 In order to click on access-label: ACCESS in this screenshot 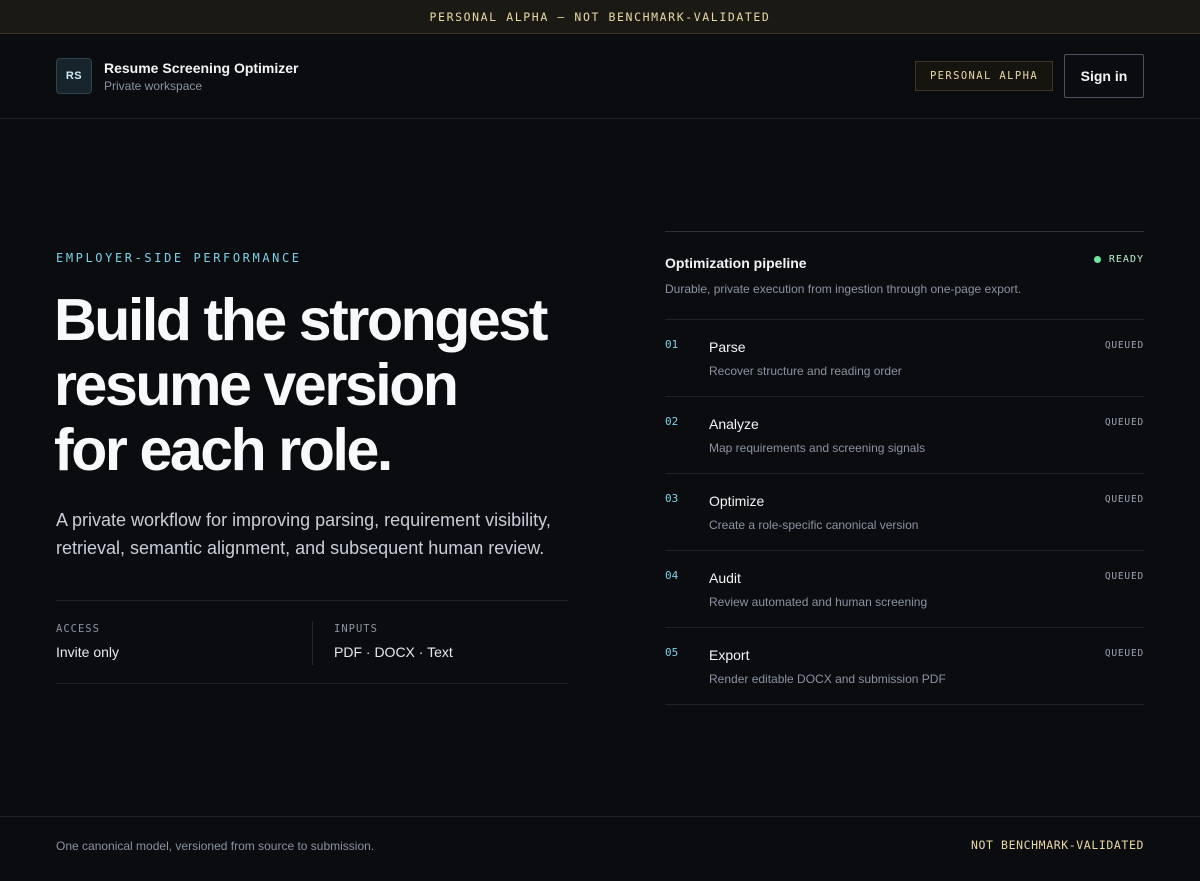, I will do `click(78, 629)`.